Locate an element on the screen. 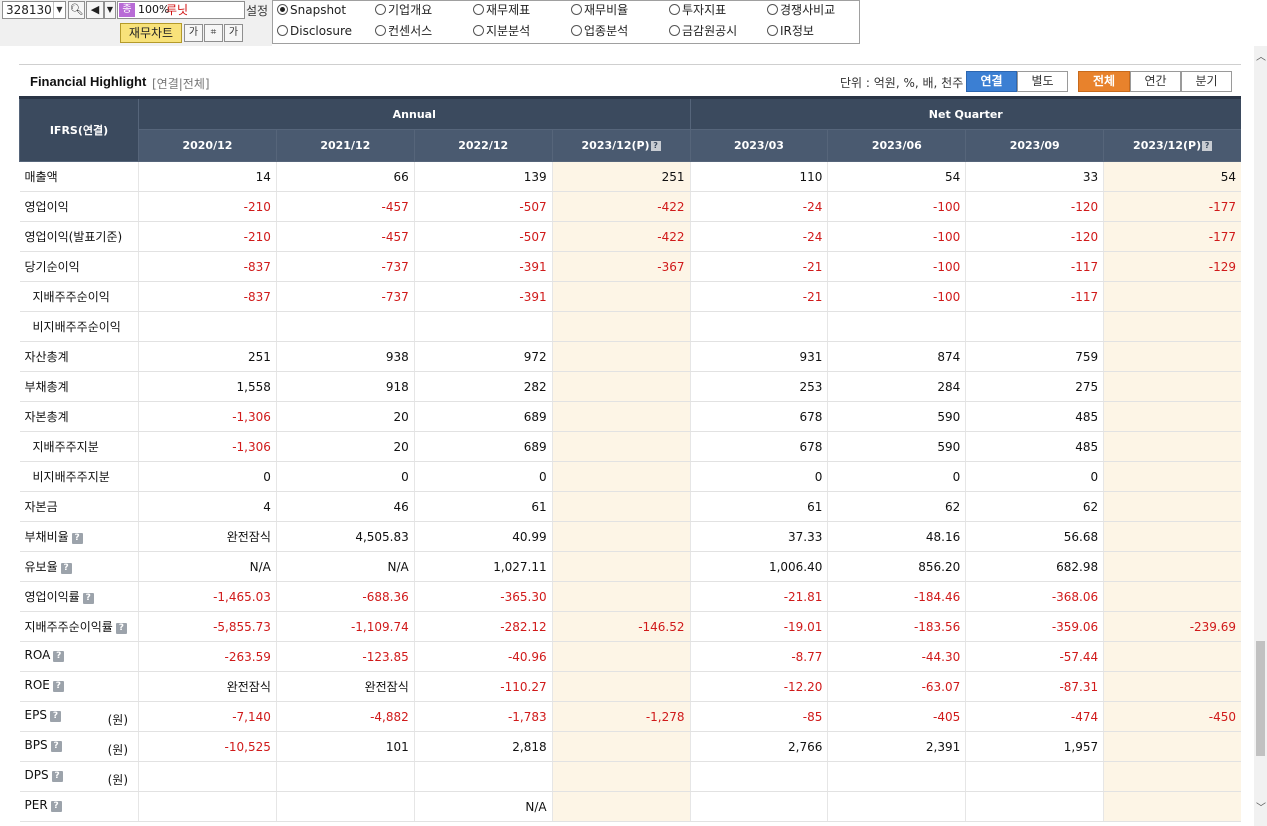 The width and height of the screenshot is (1267, 826). toggle-separate: 별도 is located at coordinates (1042, 81).